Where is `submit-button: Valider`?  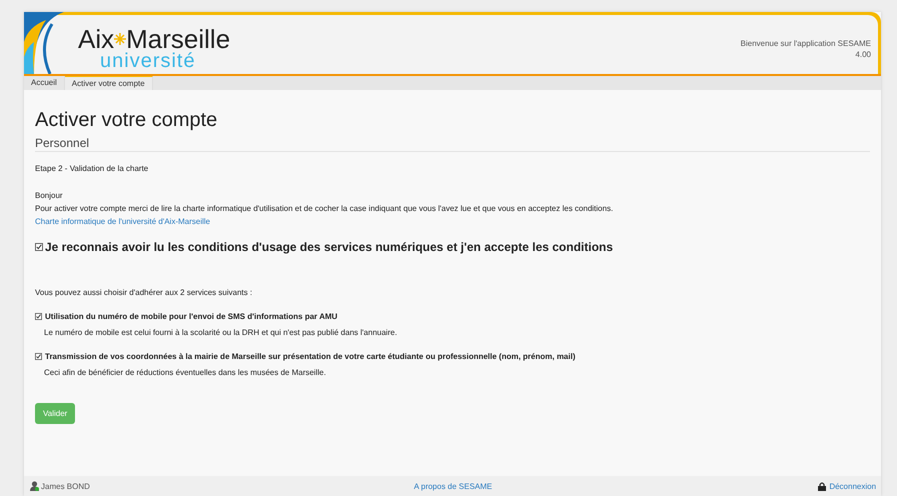
submit-button: Valider is located at coordinates (55, 413).